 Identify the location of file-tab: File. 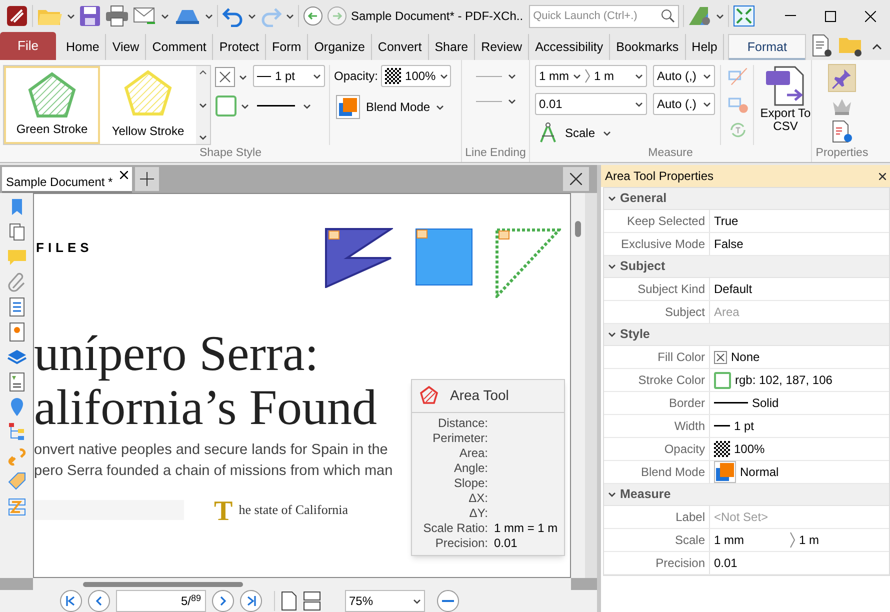
(28, 46).